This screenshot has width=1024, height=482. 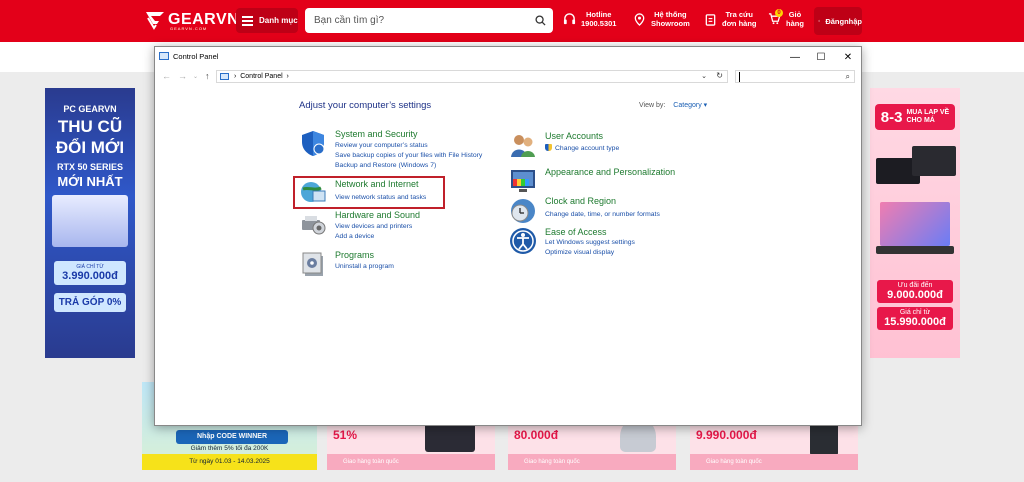 I want to click on address-bar: ← → ⌄ ↑ › Control Panel › ⌄ ↻ ⌕, so click(x=508, y=76).